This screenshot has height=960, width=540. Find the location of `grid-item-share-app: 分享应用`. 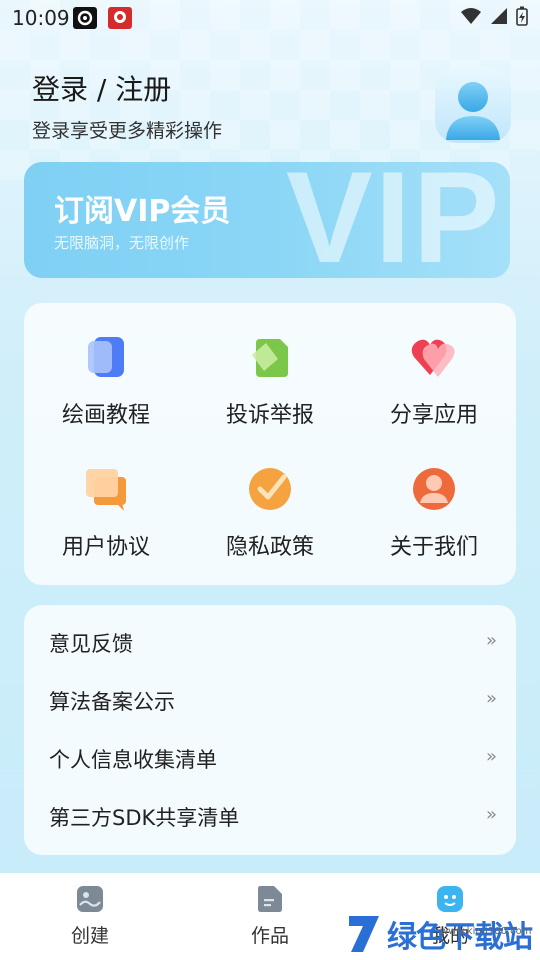

grid-item-share-app: 分享应用 is located at coordinates (434, 393).